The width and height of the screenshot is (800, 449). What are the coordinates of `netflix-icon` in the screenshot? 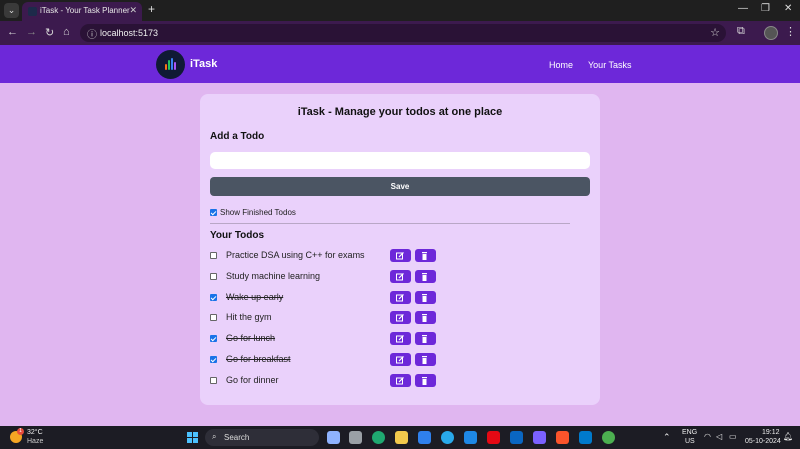 It's located at (493, 437).